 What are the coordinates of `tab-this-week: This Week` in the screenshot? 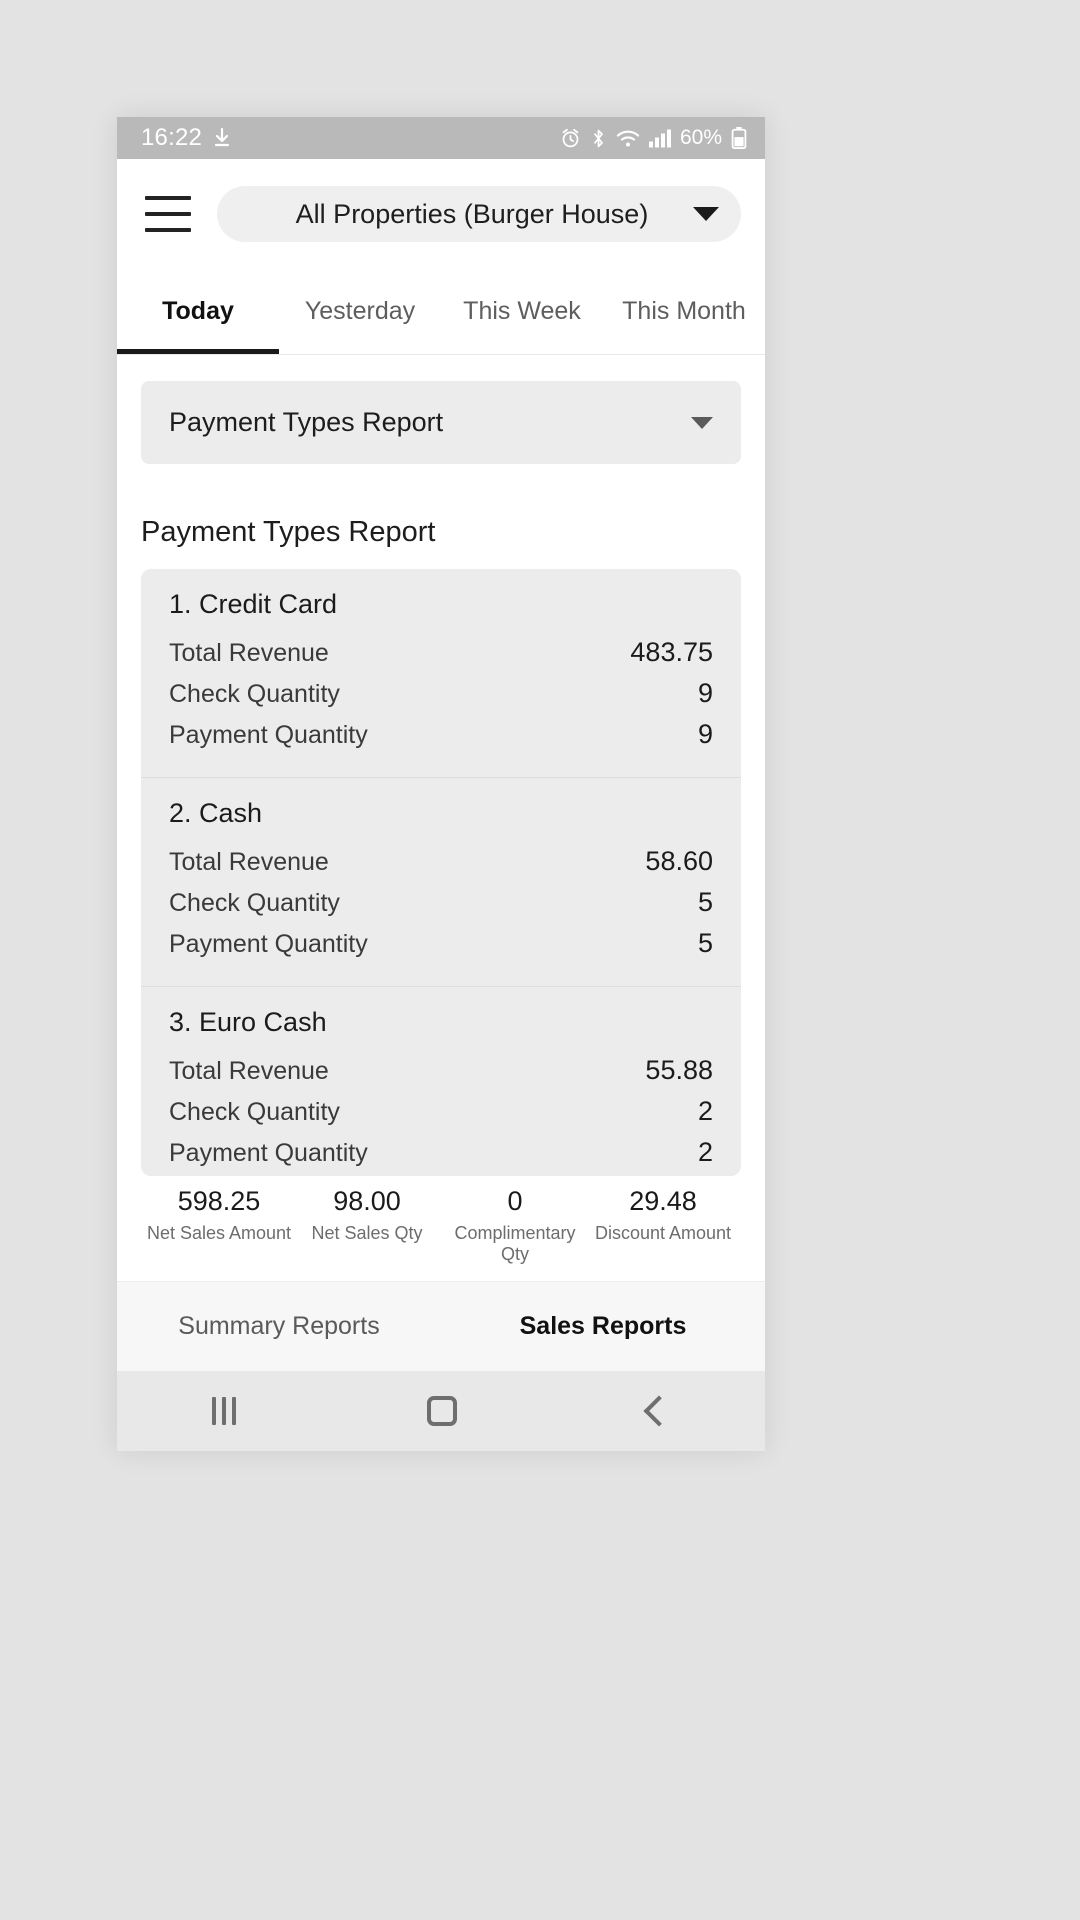 It's located at (522, 311).